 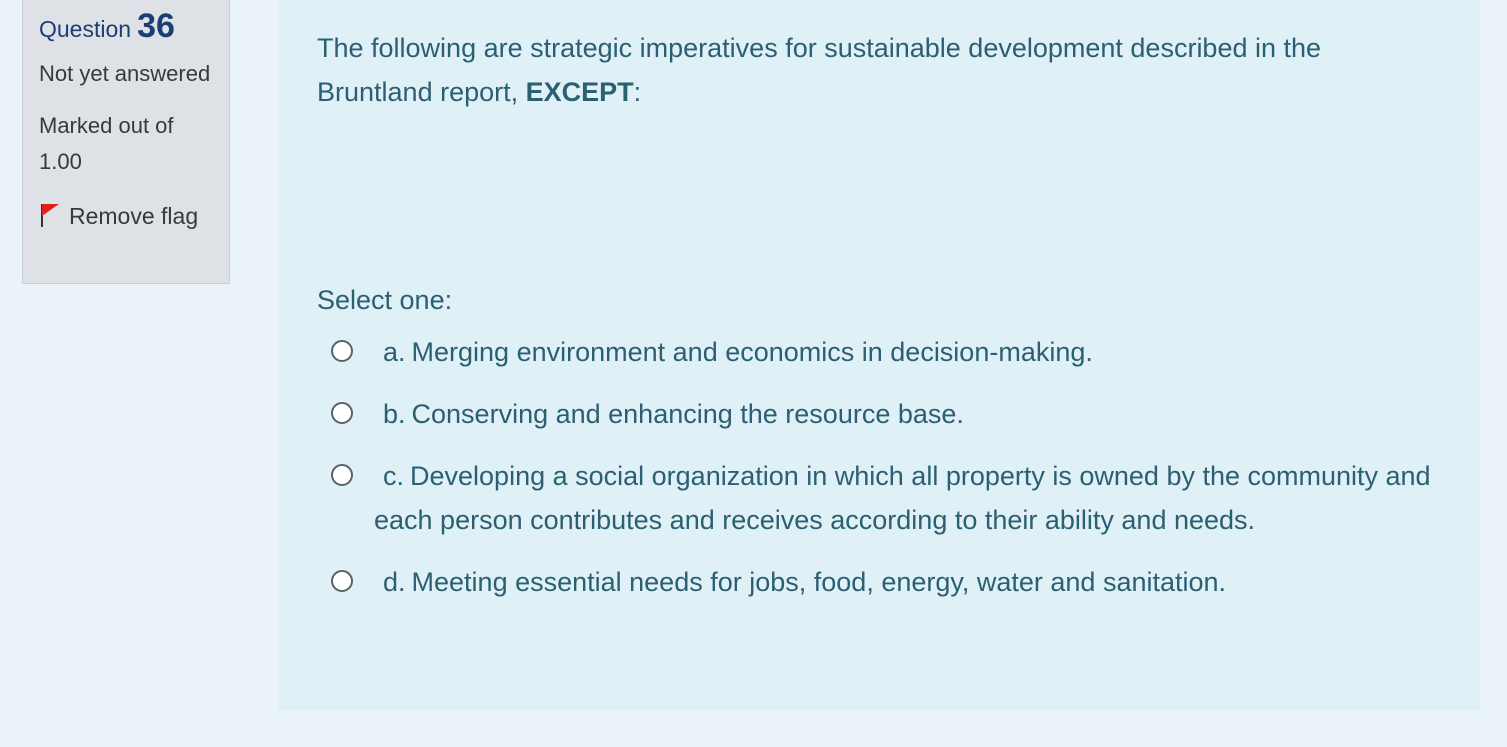 I want to click on answer-letter-b: b., so click(x=394, y=414).